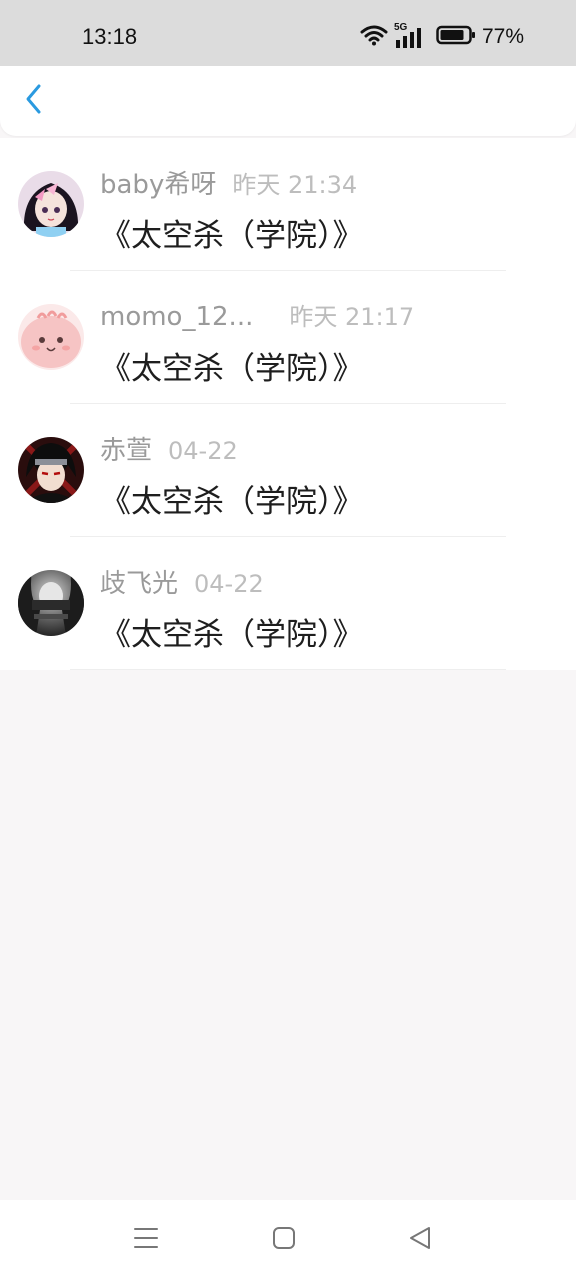  I want to click on timestamp: 昨天 21:17, so click(352, 317).